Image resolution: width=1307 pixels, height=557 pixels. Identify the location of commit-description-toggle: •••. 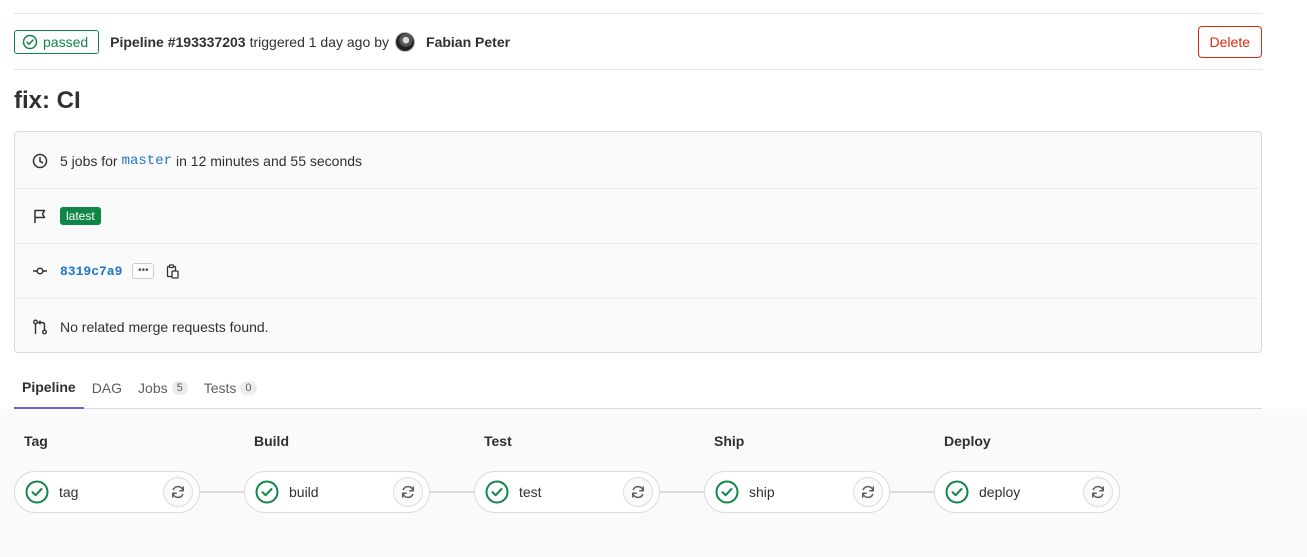
(143, 271).